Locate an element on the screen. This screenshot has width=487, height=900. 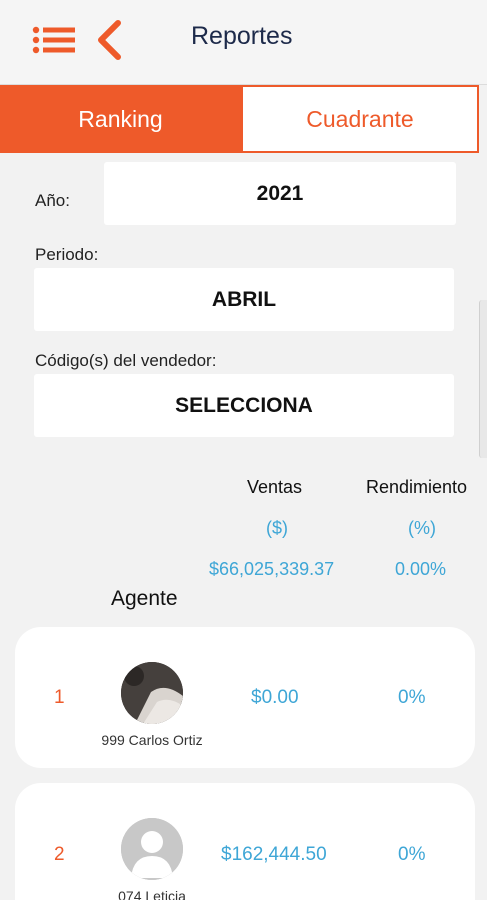
tab-ranking: Ranking is located at coordinates (120, 119).